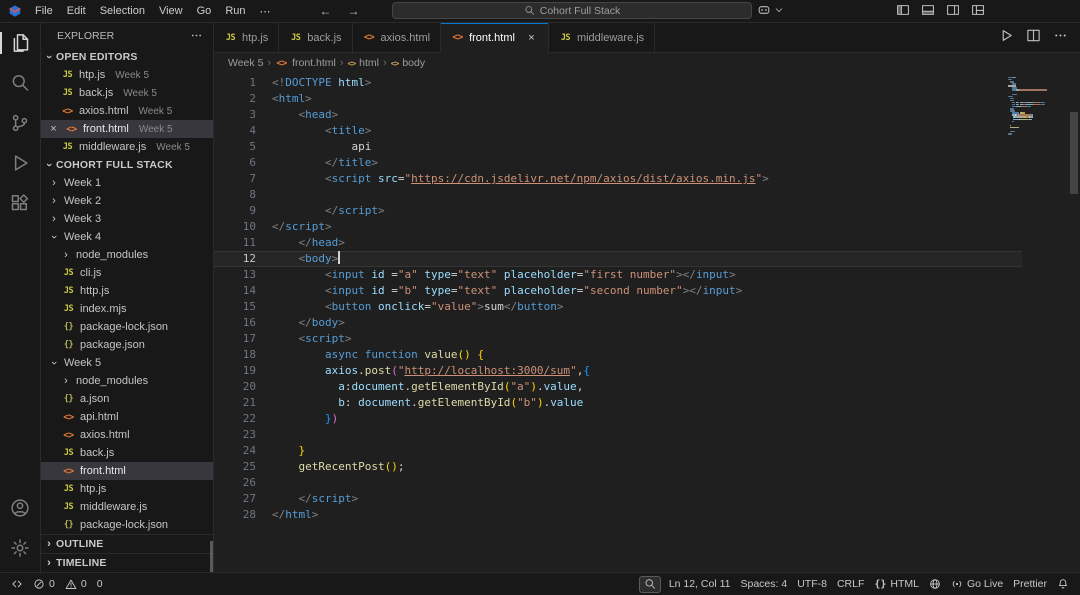  I want to click on line-number: 25, so click(235, 467).